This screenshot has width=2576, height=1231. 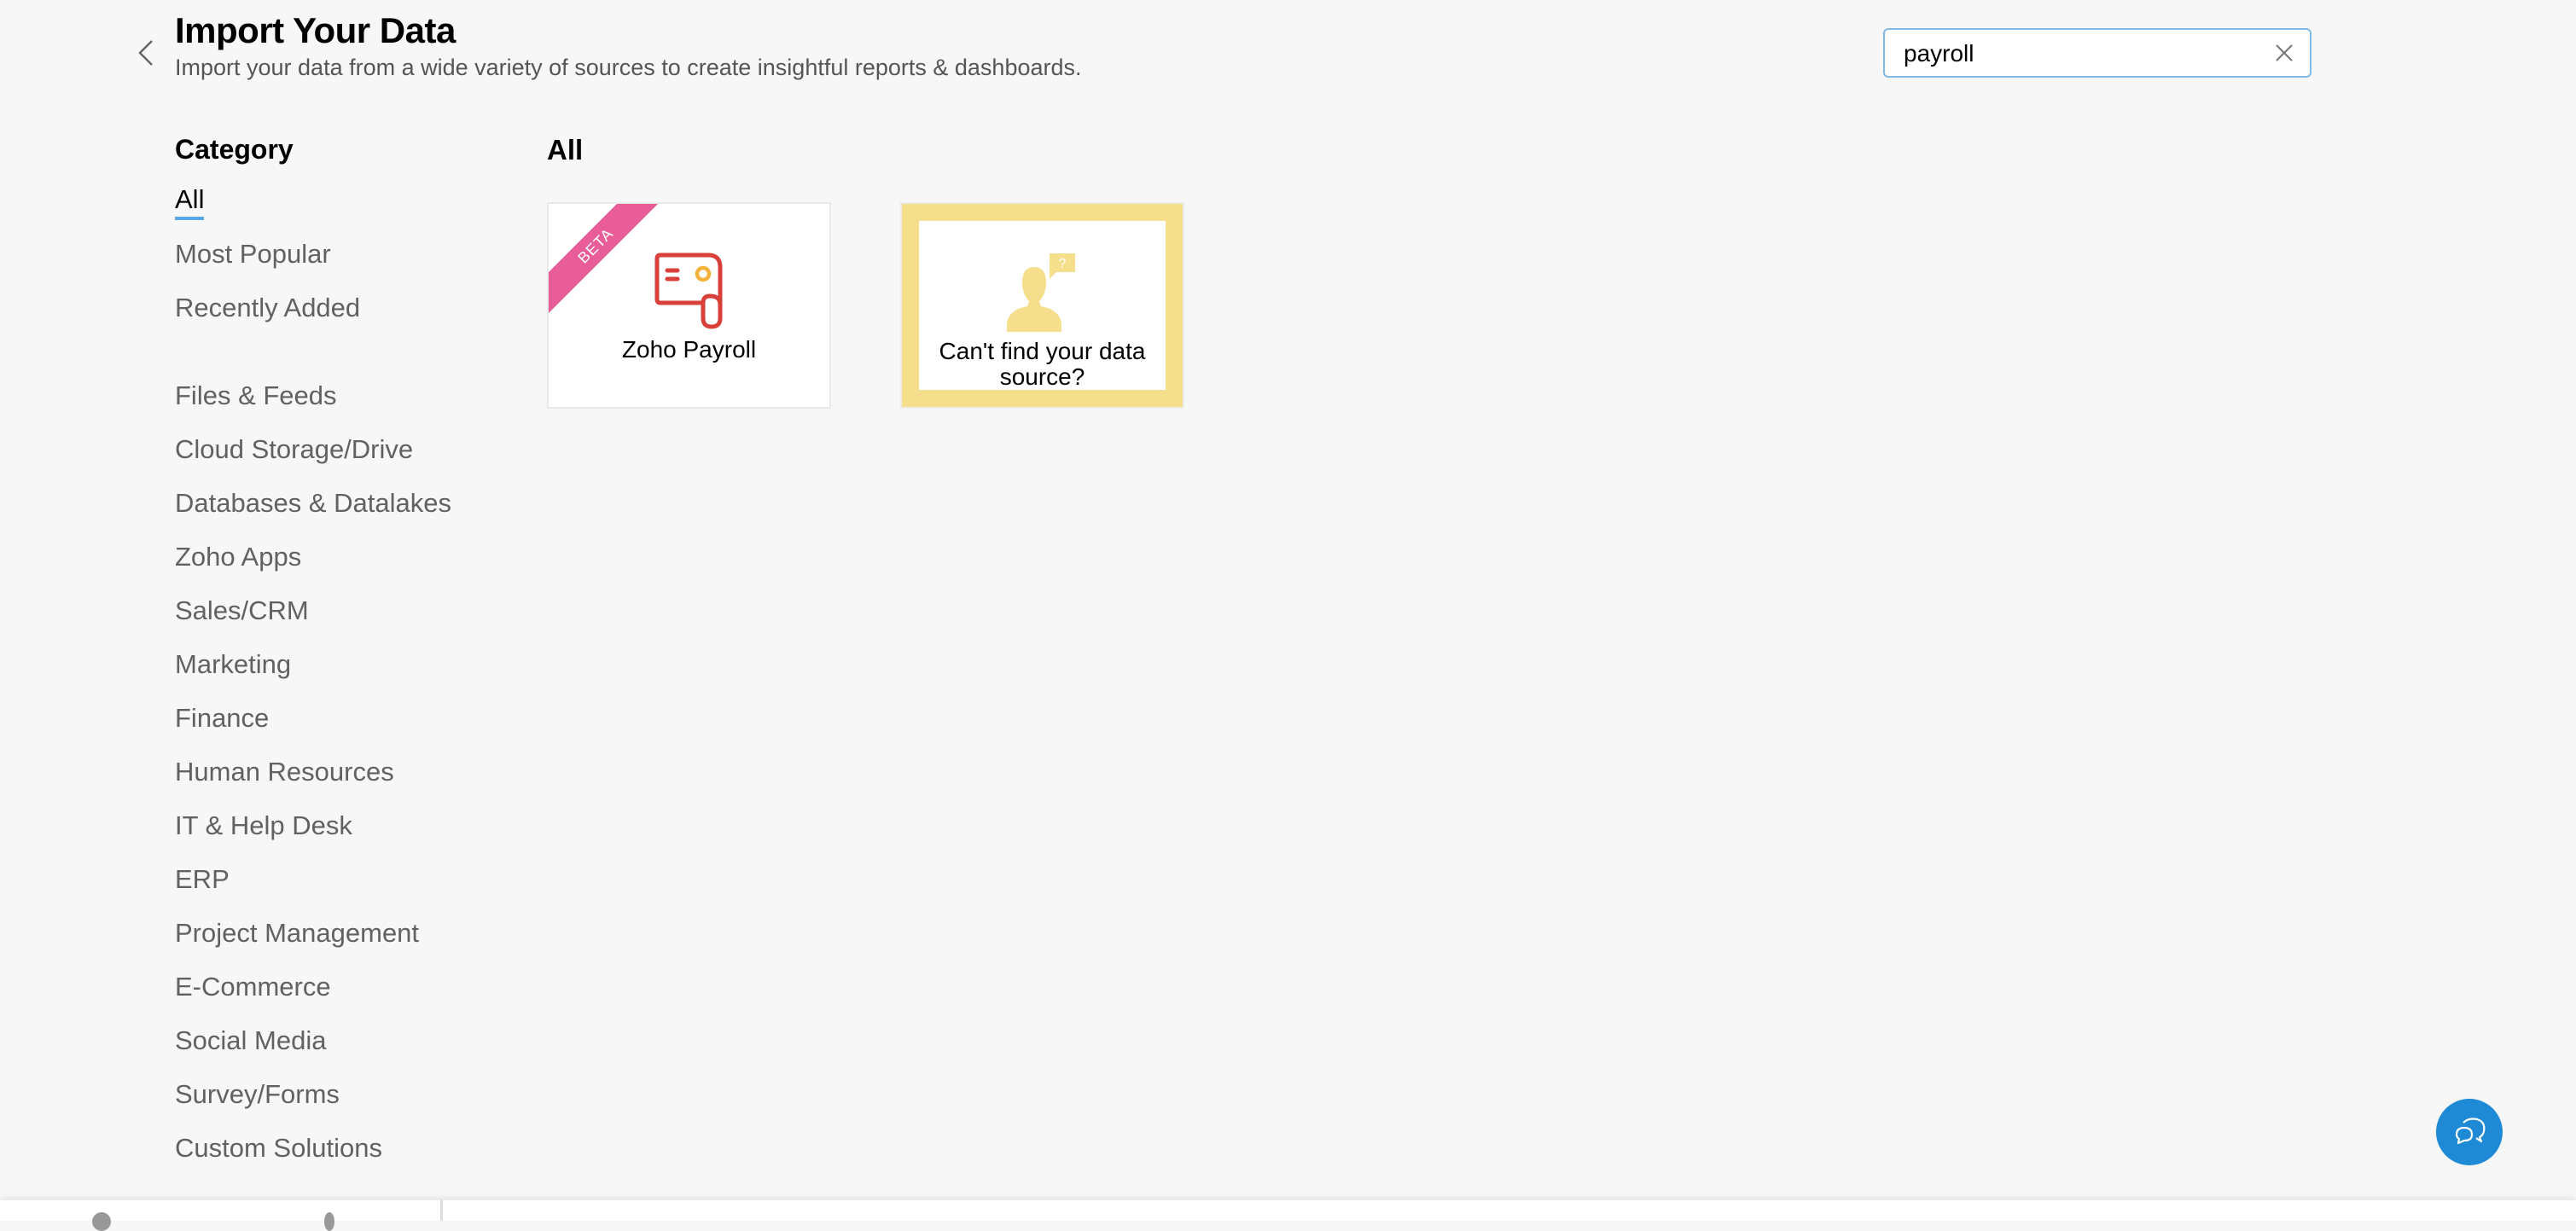 What do you see at coordinates (278, 1148) in the screenshot?
I see `category-custom-solutions: Custom Solutions` at bounding box center [278, 1148].